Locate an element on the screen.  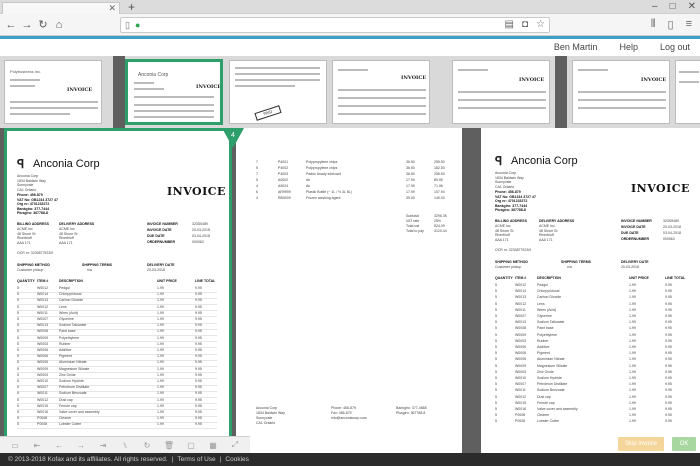
fit-icon: ▢ is located at coordinates (191, 445).